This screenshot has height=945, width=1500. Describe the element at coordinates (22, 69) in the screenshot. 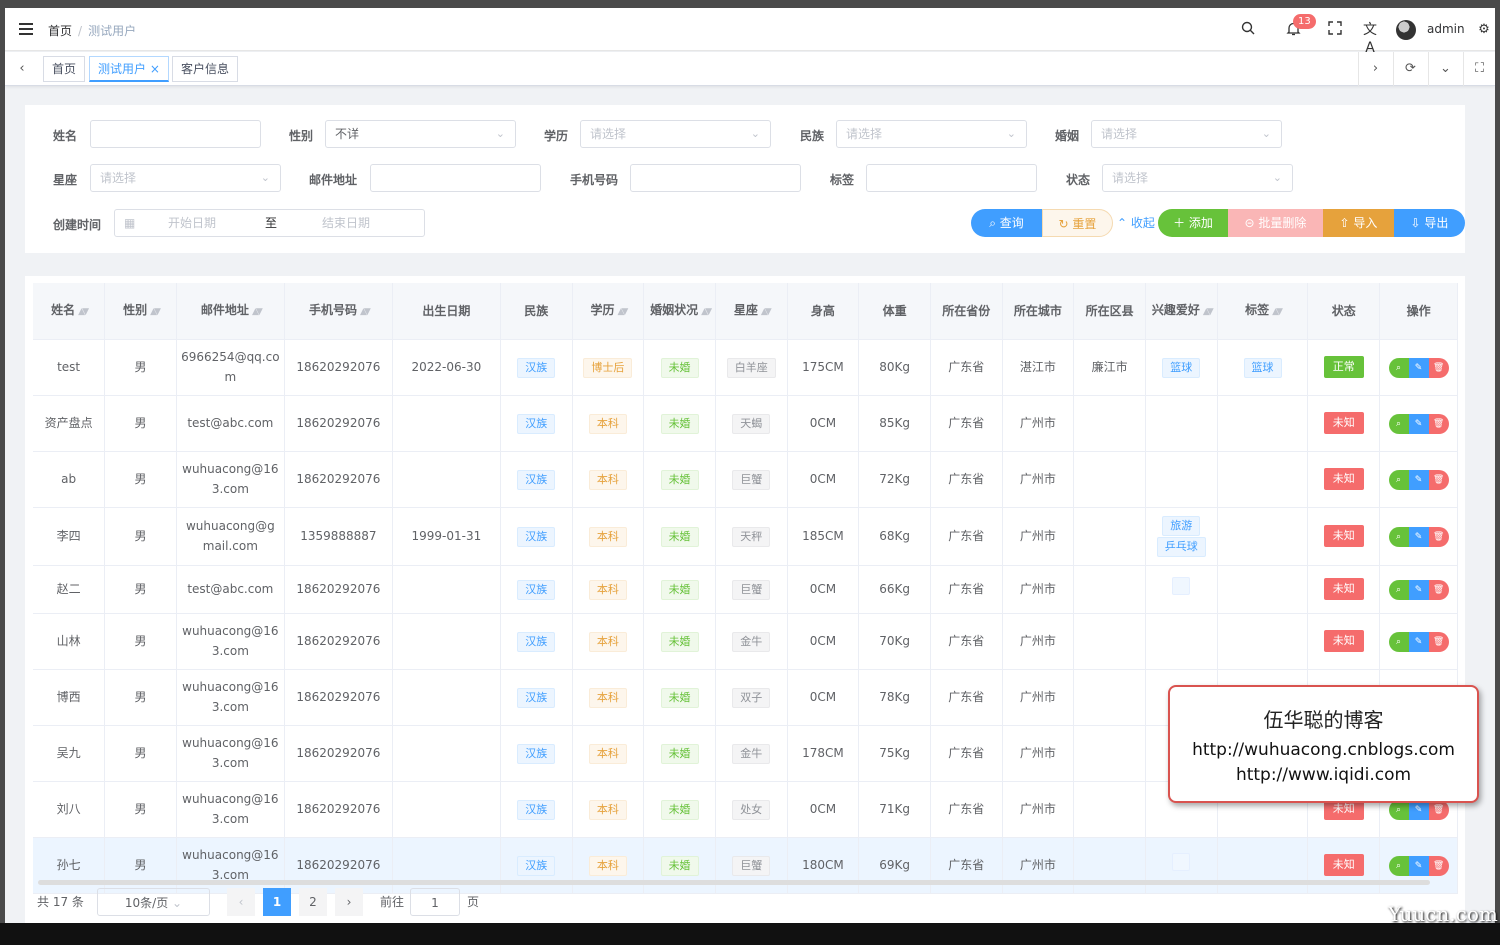

I see `scroll-left-icon: ‹` at that location.